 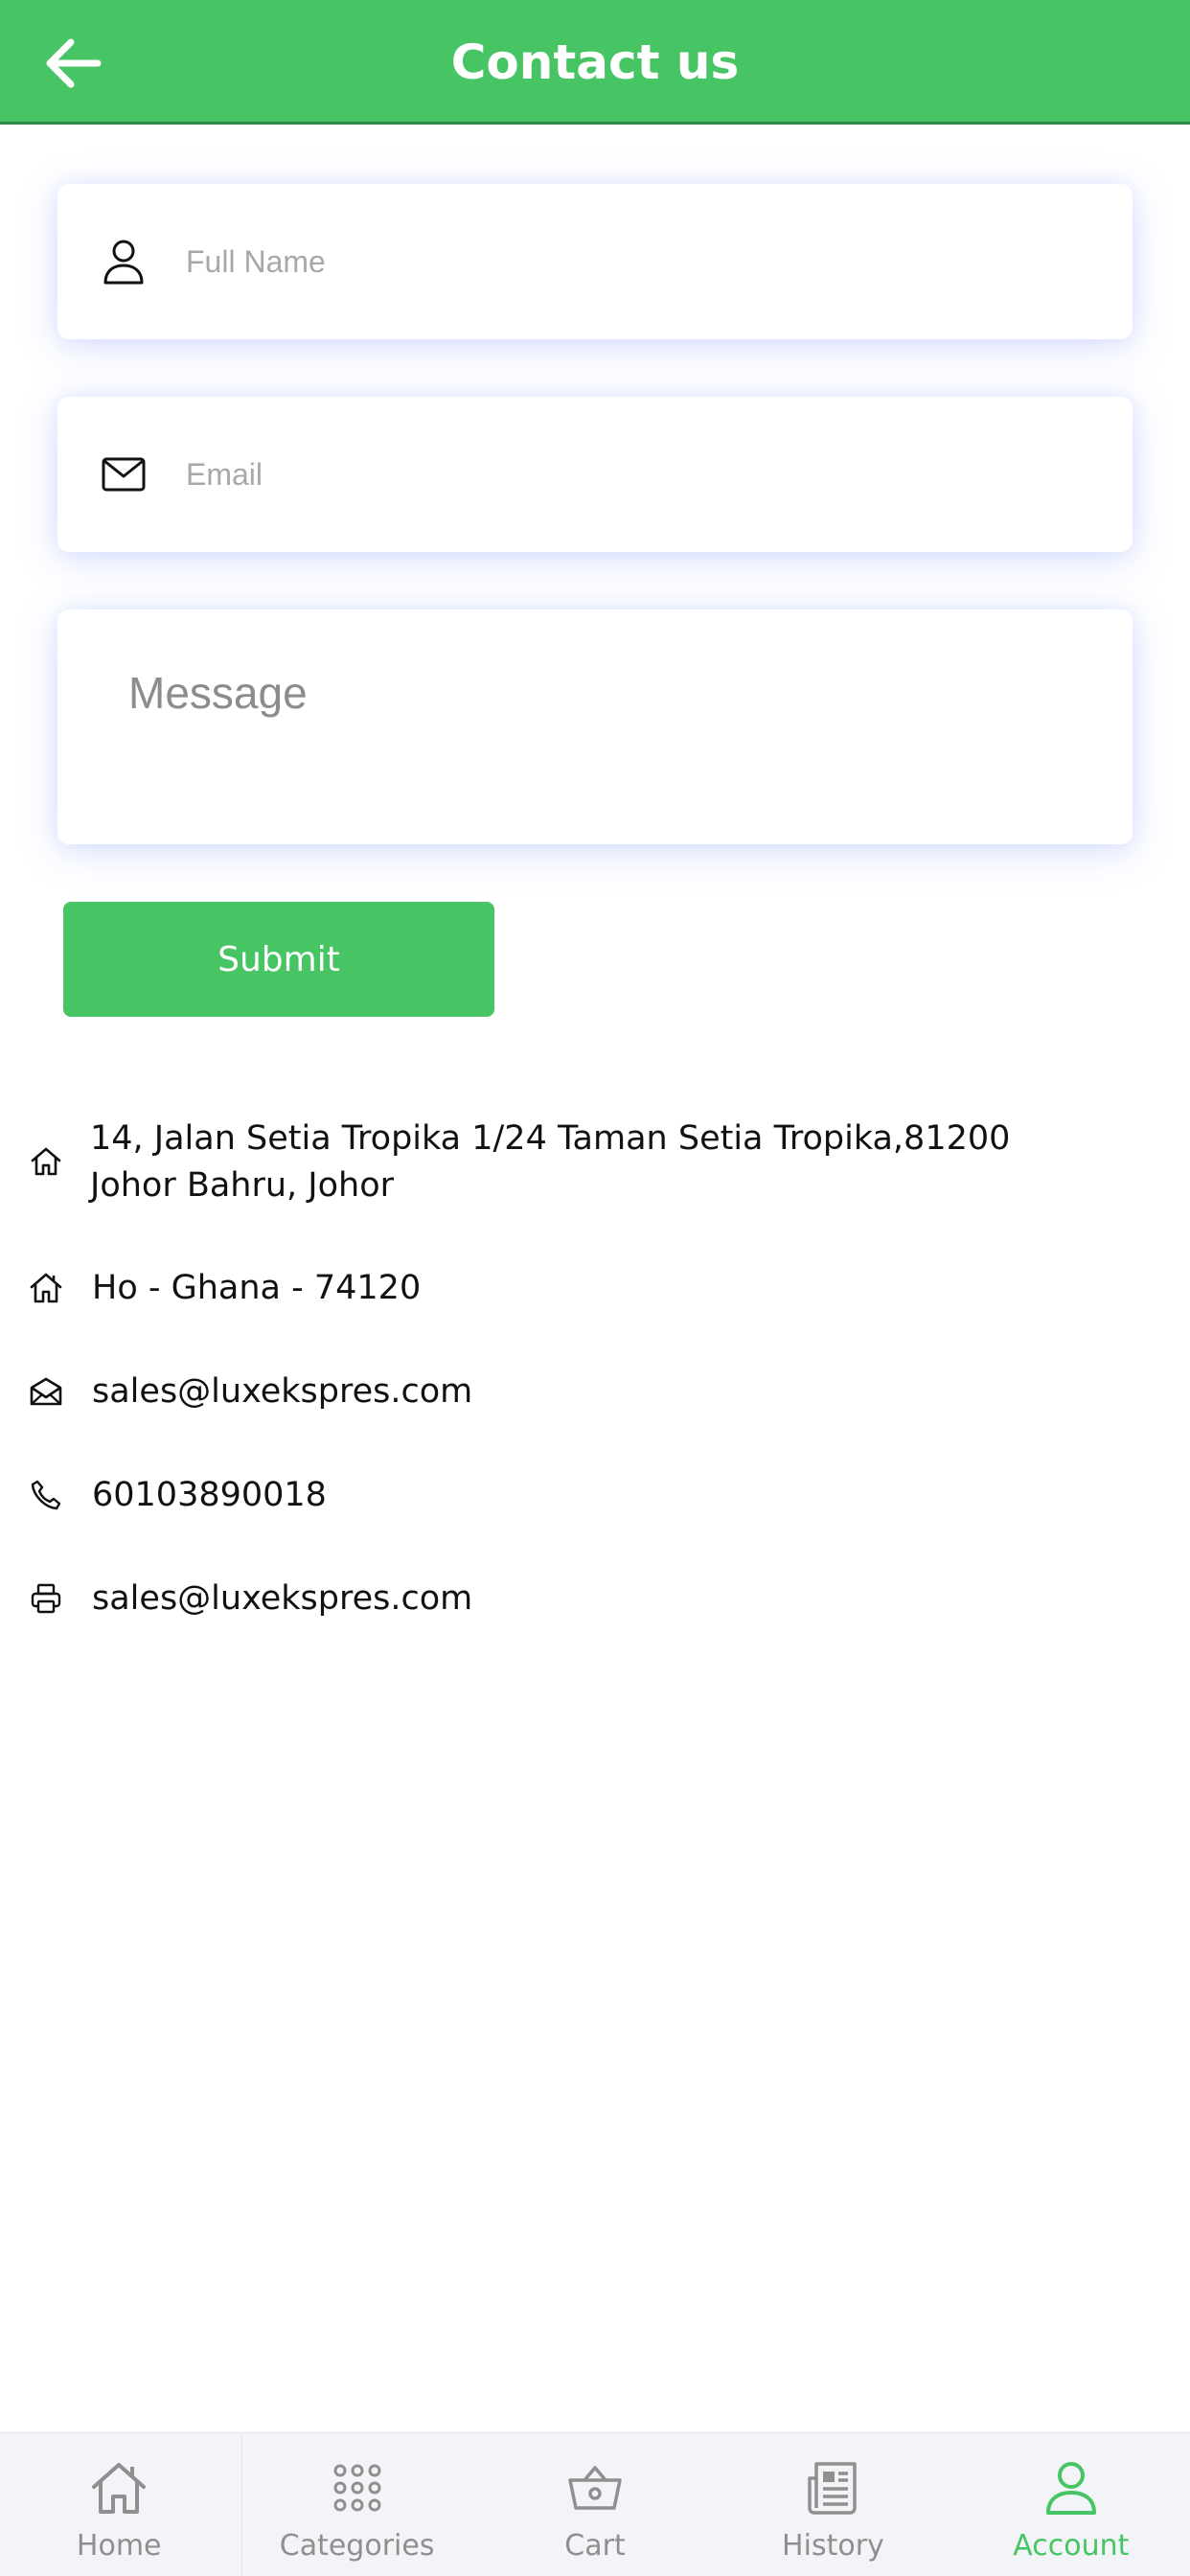 I want to click on printer-icon, so click(x=46, y=1598).